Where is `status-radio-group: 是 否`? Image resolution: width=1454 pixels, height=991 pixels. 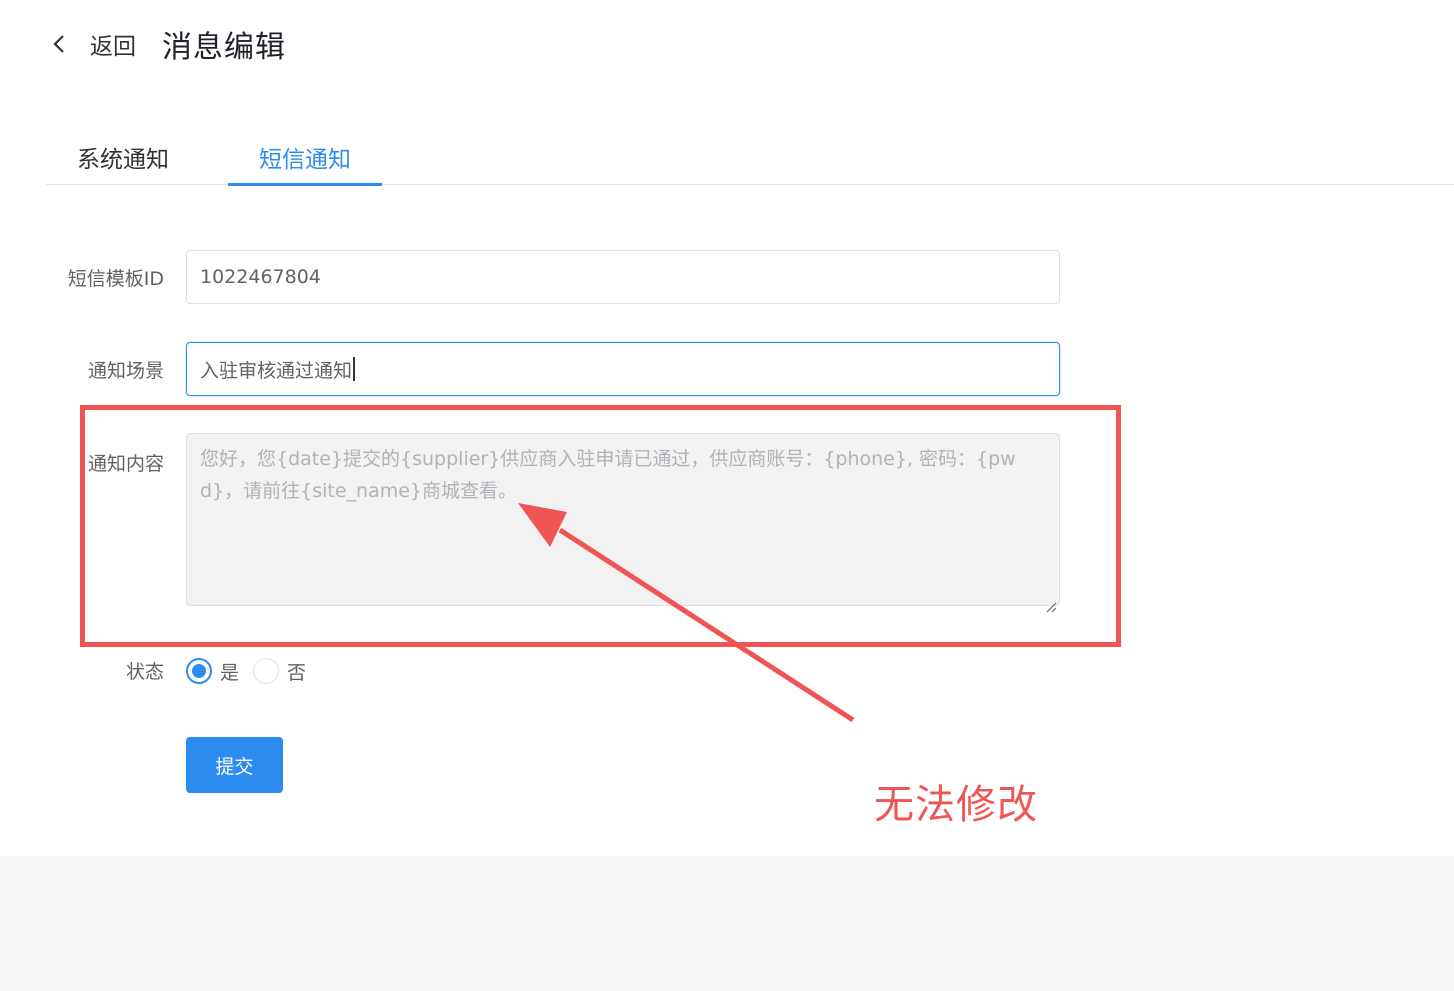 status-radio-group: 是 否 is located at coordinates (253, 671).